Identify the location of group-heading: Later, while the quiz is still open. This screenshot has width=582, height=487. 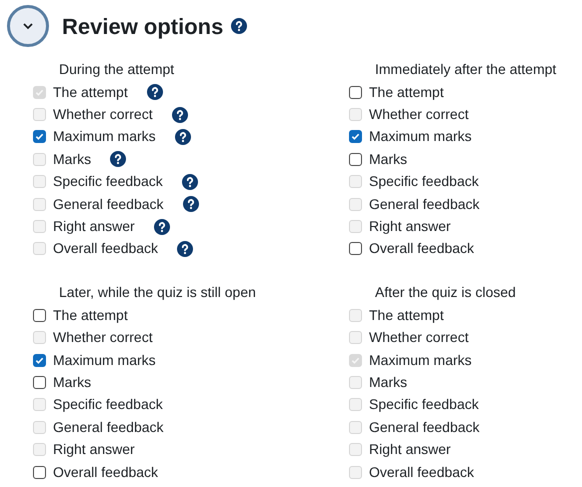
(157, 292).